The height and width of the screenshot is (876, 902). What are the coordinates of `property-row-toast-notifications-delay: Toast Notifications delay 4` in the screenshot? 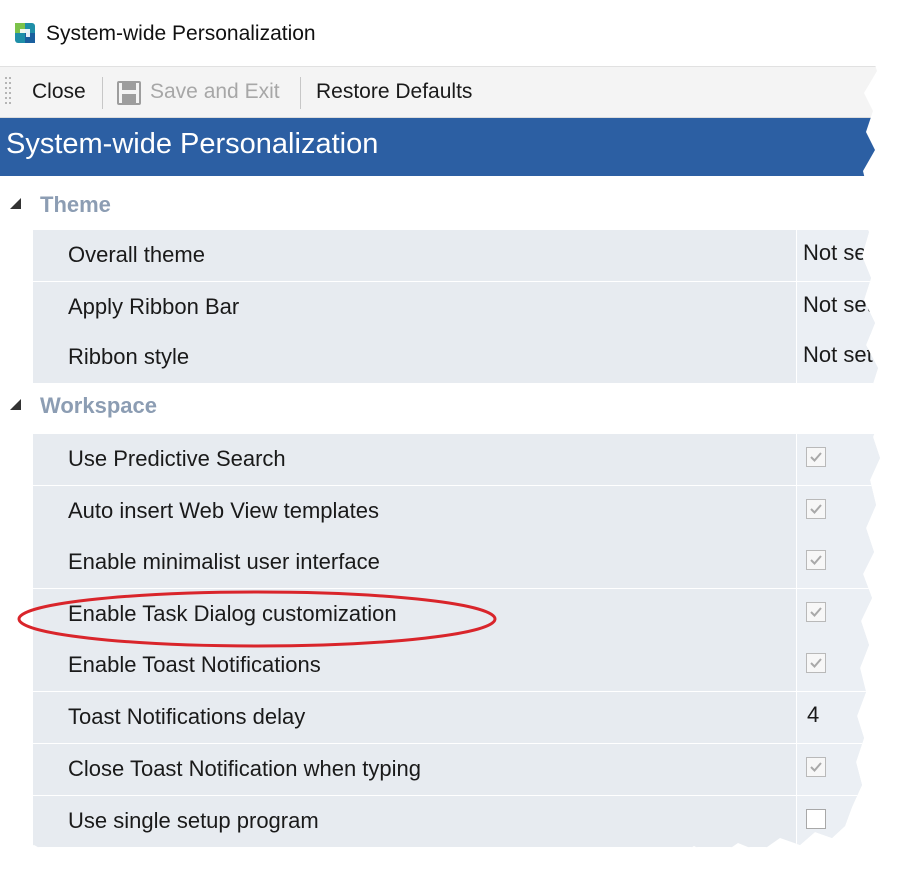 It's located at (457, 718).